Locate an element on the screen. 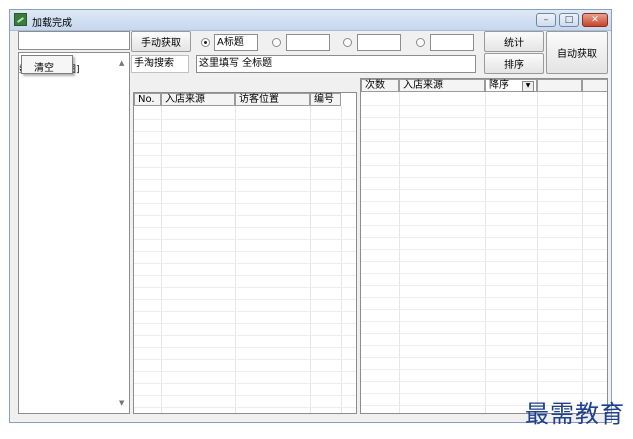  radio-option-3-field is located at coordinates (379, 42).